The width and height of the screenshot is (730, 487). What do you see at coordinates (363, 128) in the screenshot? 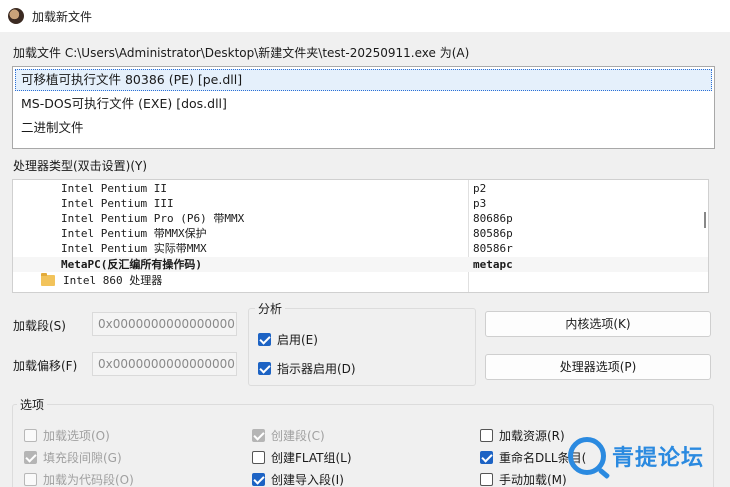
I see `list-item: 二进制文件` at bounding box center [363, 128].